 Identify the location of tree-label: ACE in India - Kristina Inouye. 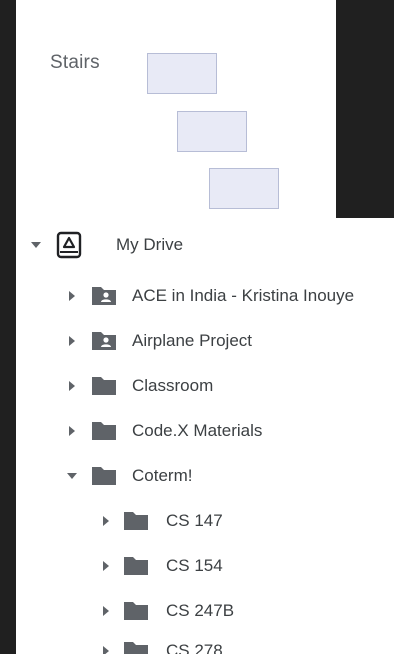
(243, 295).